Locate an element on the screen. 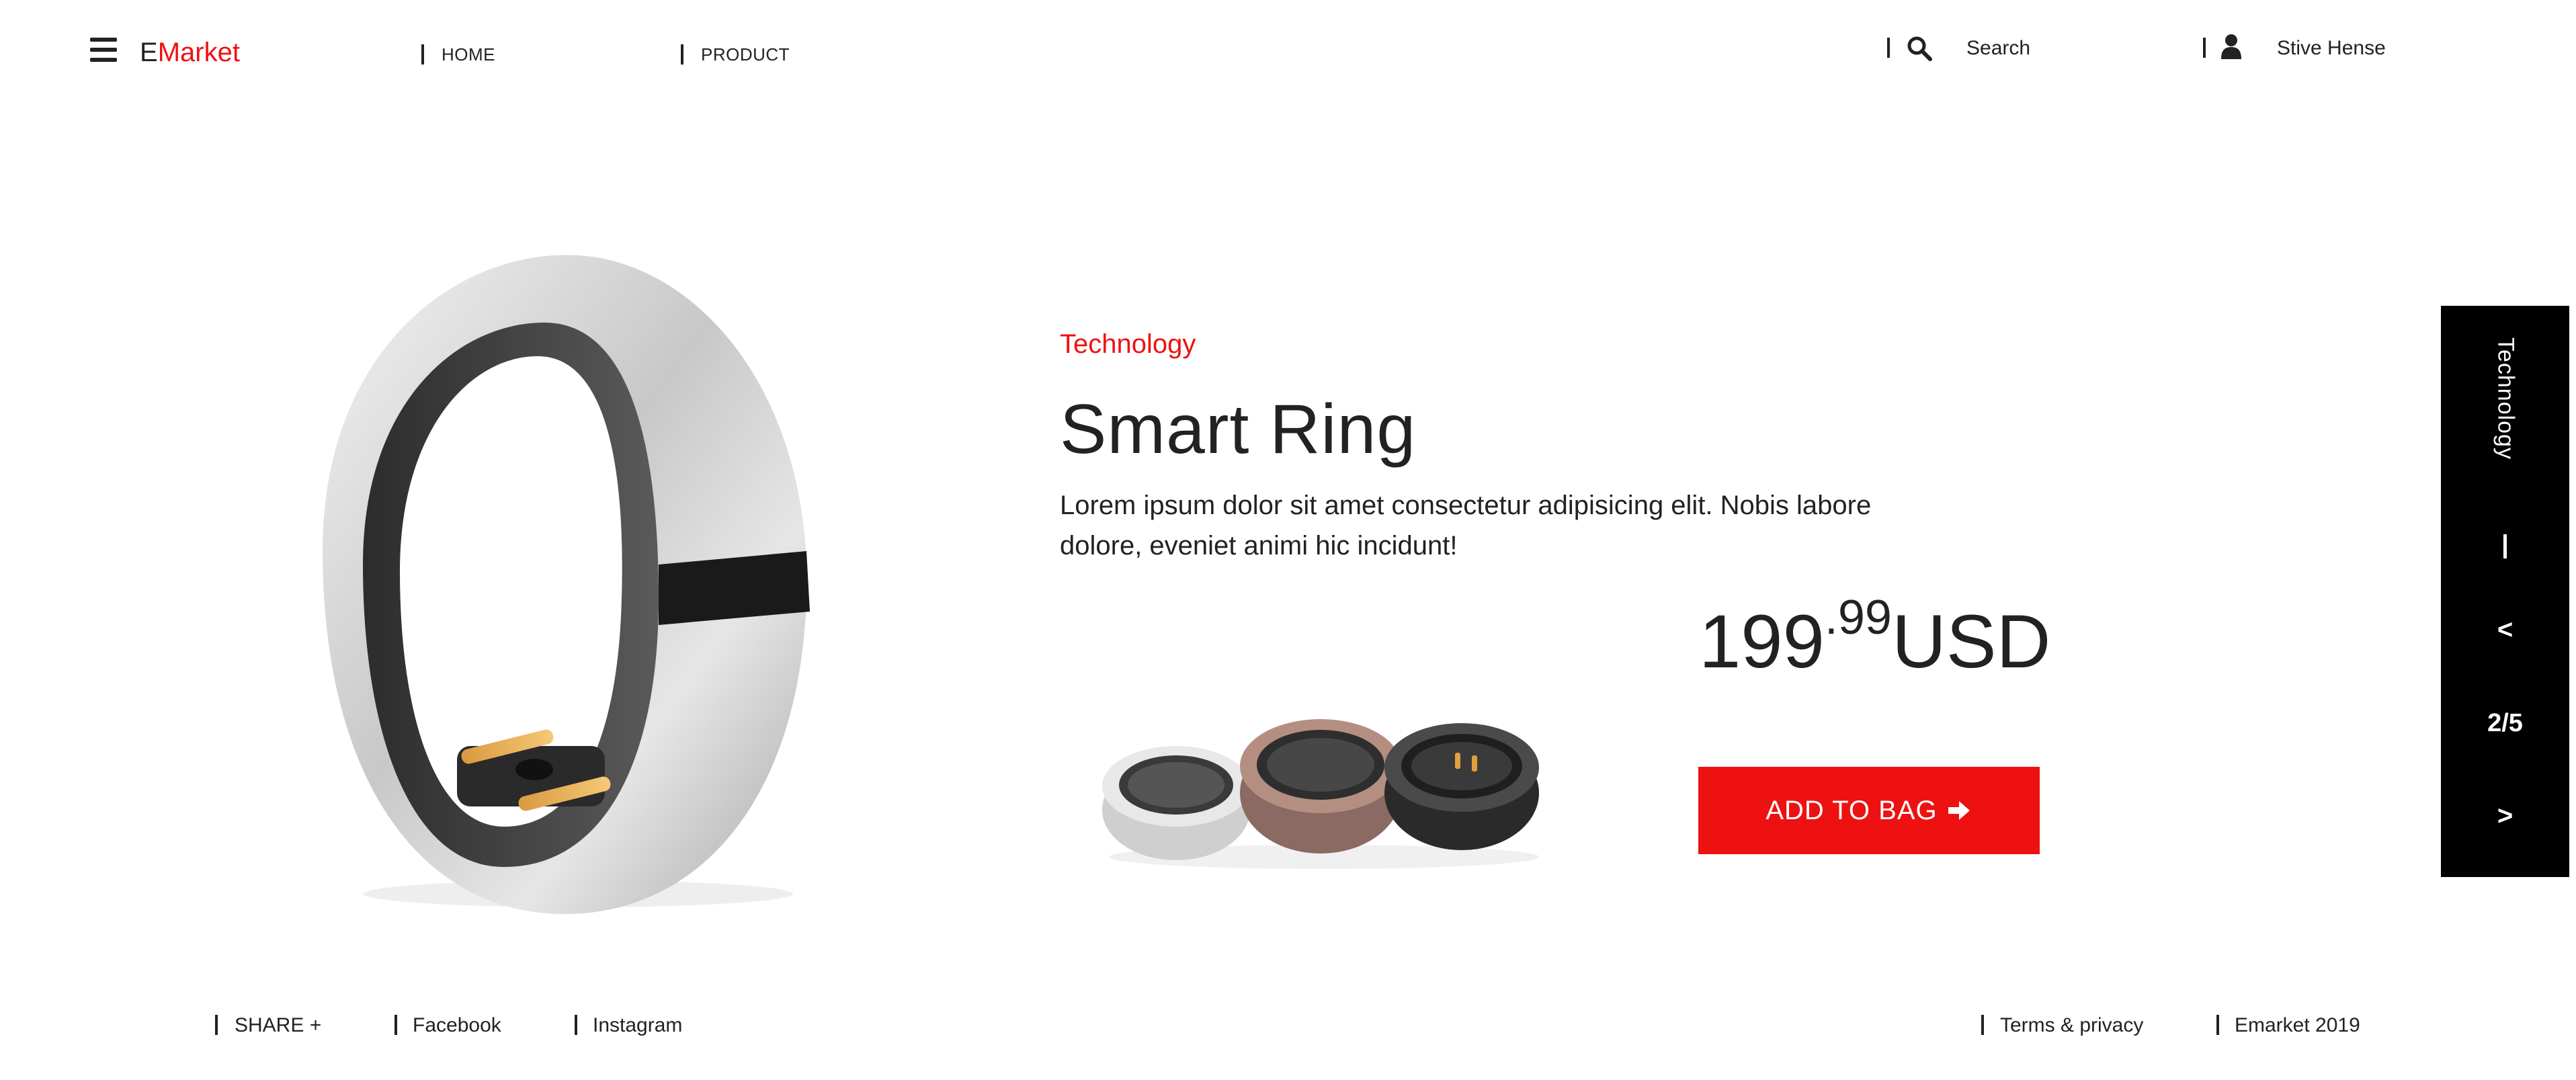  product-price: 199.99USD is located at coordinates (1875, 637).